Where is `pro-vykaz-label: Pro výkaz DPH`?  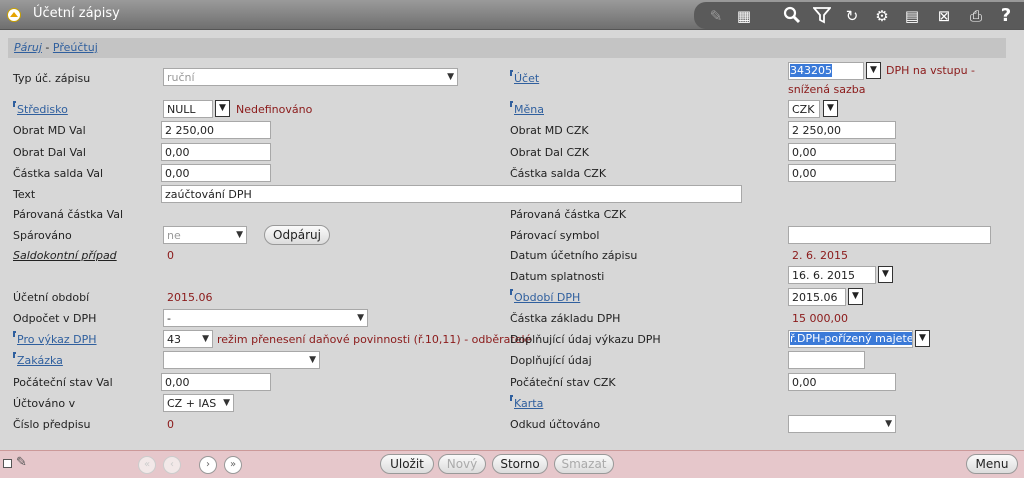 pro-vykaz-label: Pro výkaz DPH is located at coordinates (55, 338).